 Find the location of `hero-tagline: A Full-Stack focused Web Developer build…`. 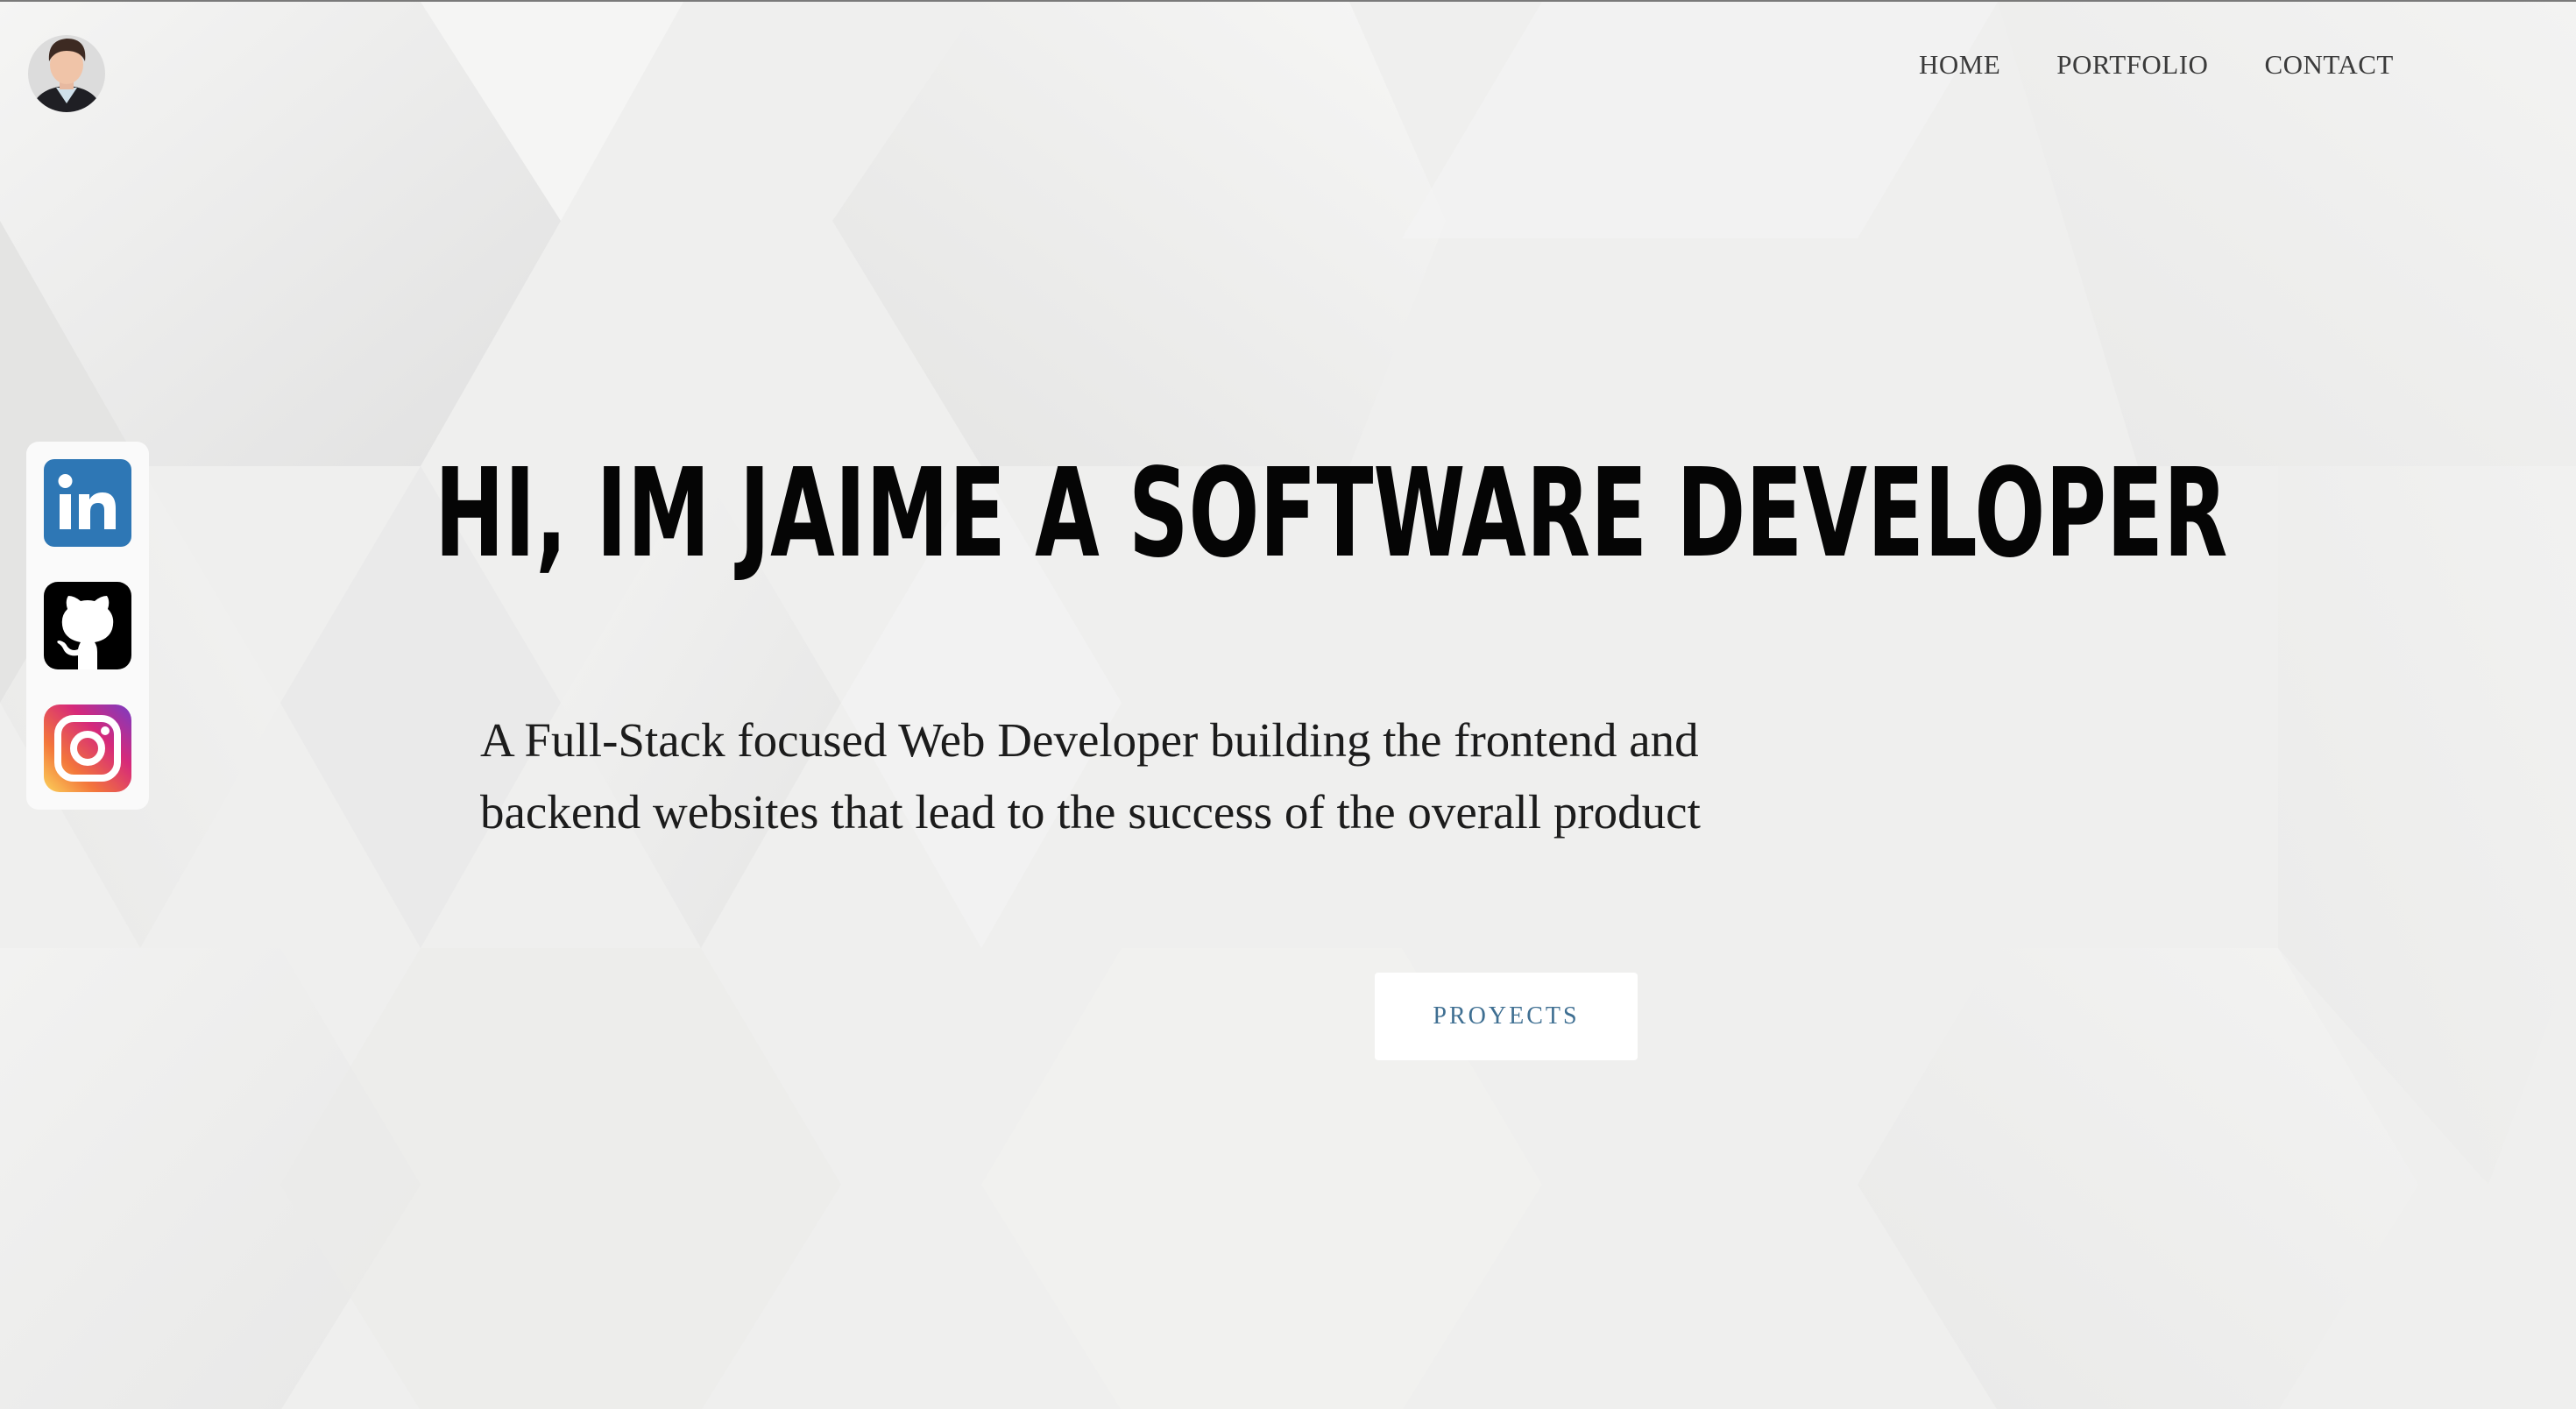

hero-tagline: A Full-Stack focused Web Developer build… is located at coordinates (1090, 776).